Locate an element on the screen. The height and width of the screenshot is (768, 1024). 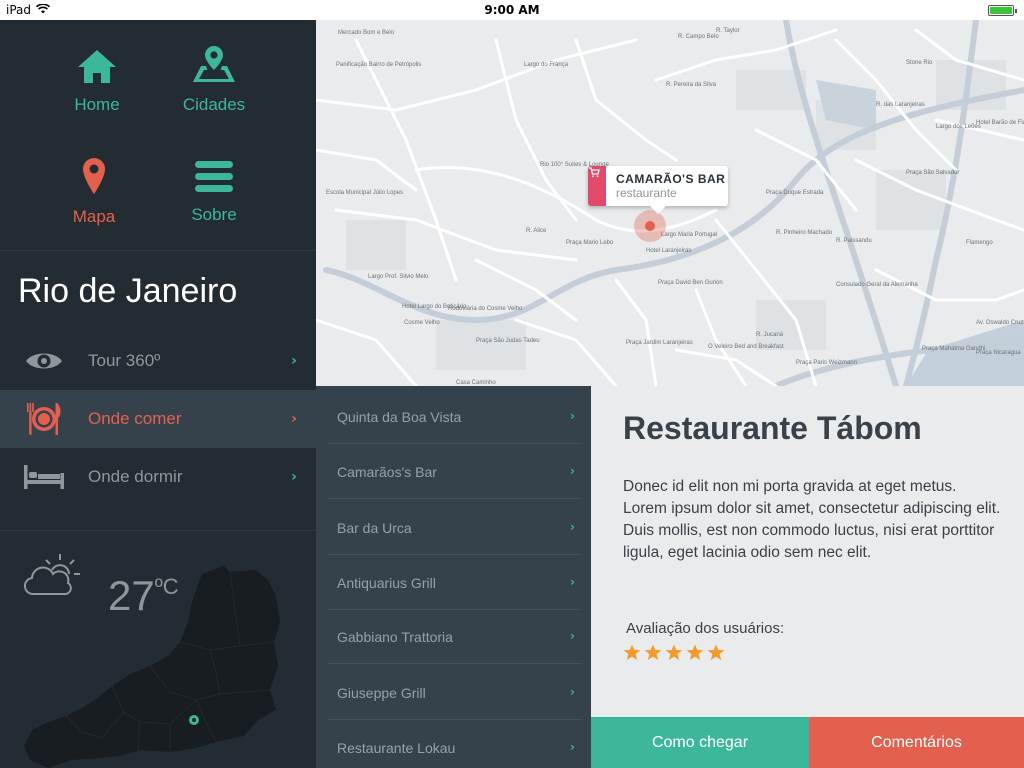
rating-label: Avaliação dos usuários: is located at coordinates (705, 628).